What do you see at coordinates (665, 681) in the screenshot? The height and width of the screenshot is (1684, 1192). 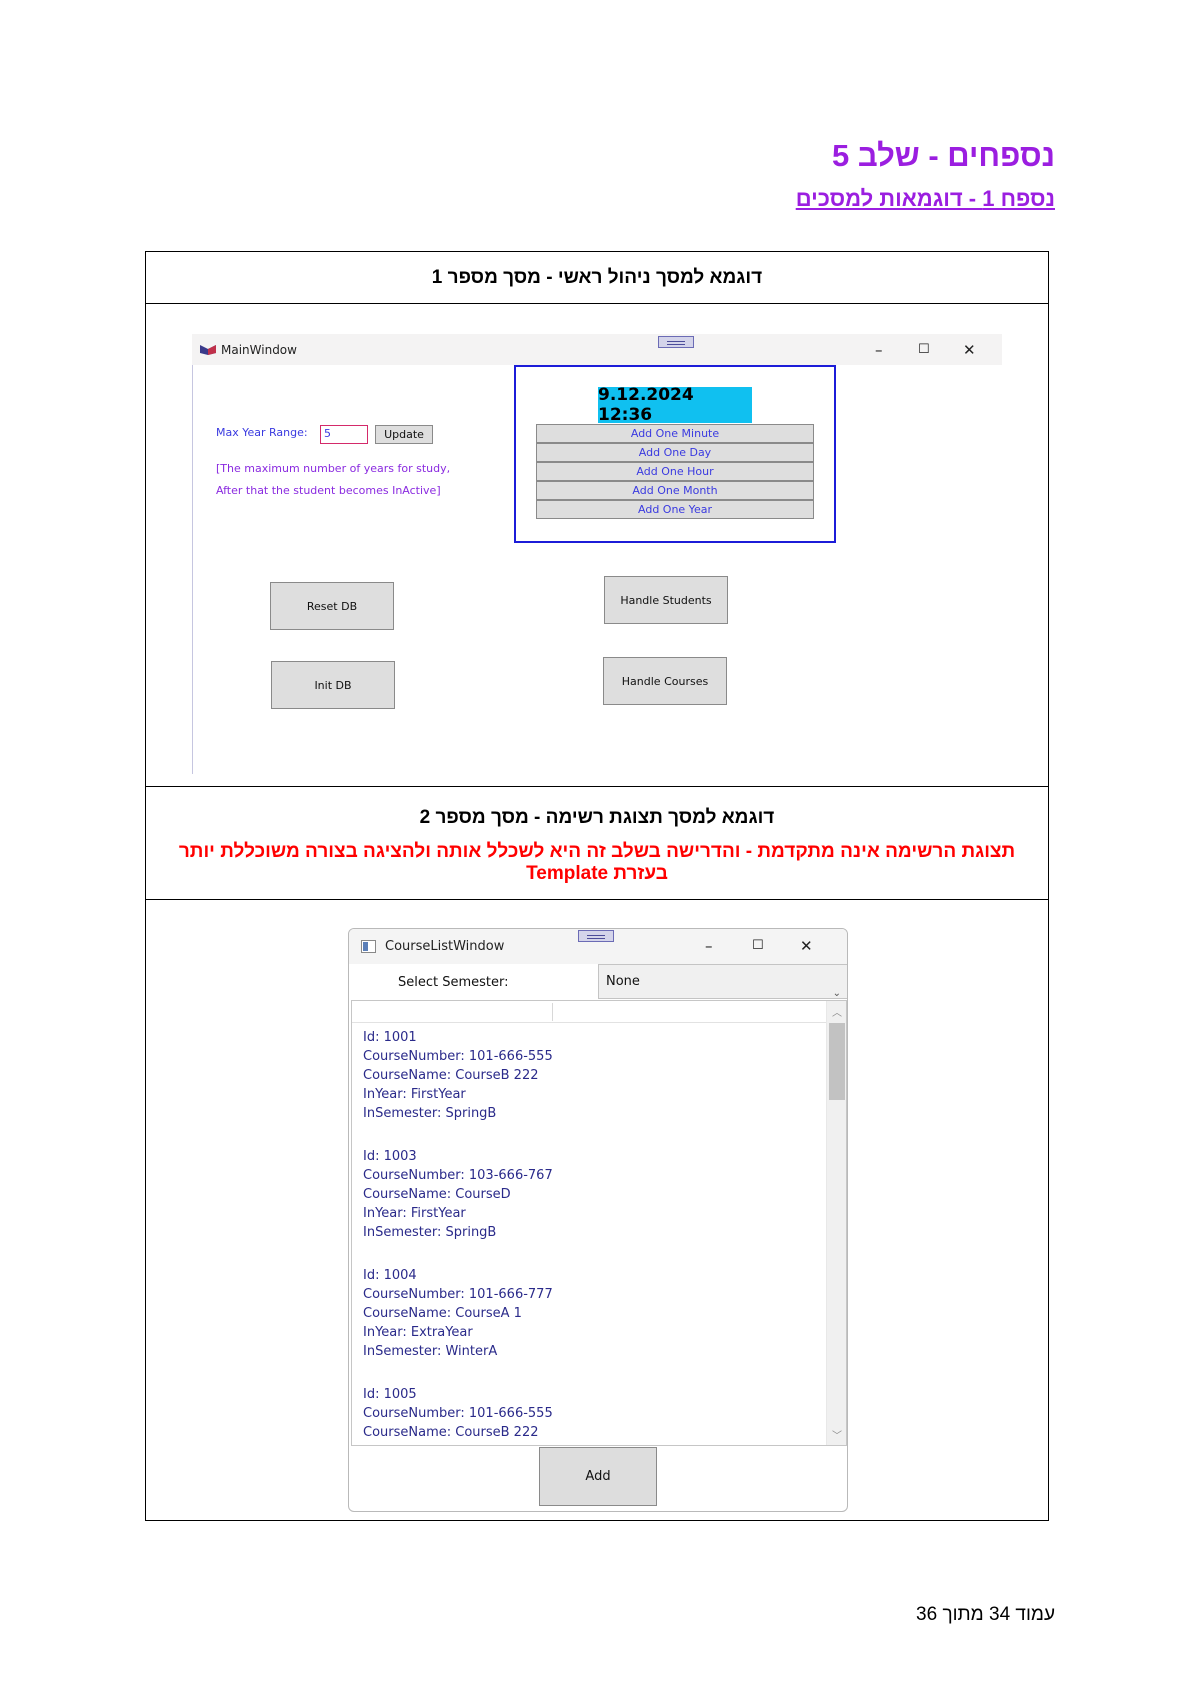 I see `handle-courses-button: Handle Courses` at bounding box center [665, 681].